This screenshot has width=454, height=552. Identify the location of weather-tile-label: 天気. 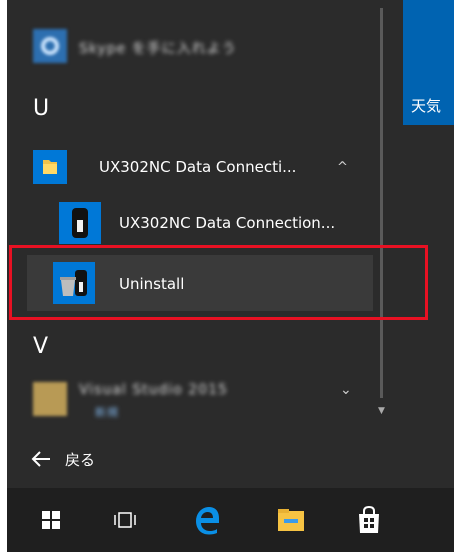
(426, 106).